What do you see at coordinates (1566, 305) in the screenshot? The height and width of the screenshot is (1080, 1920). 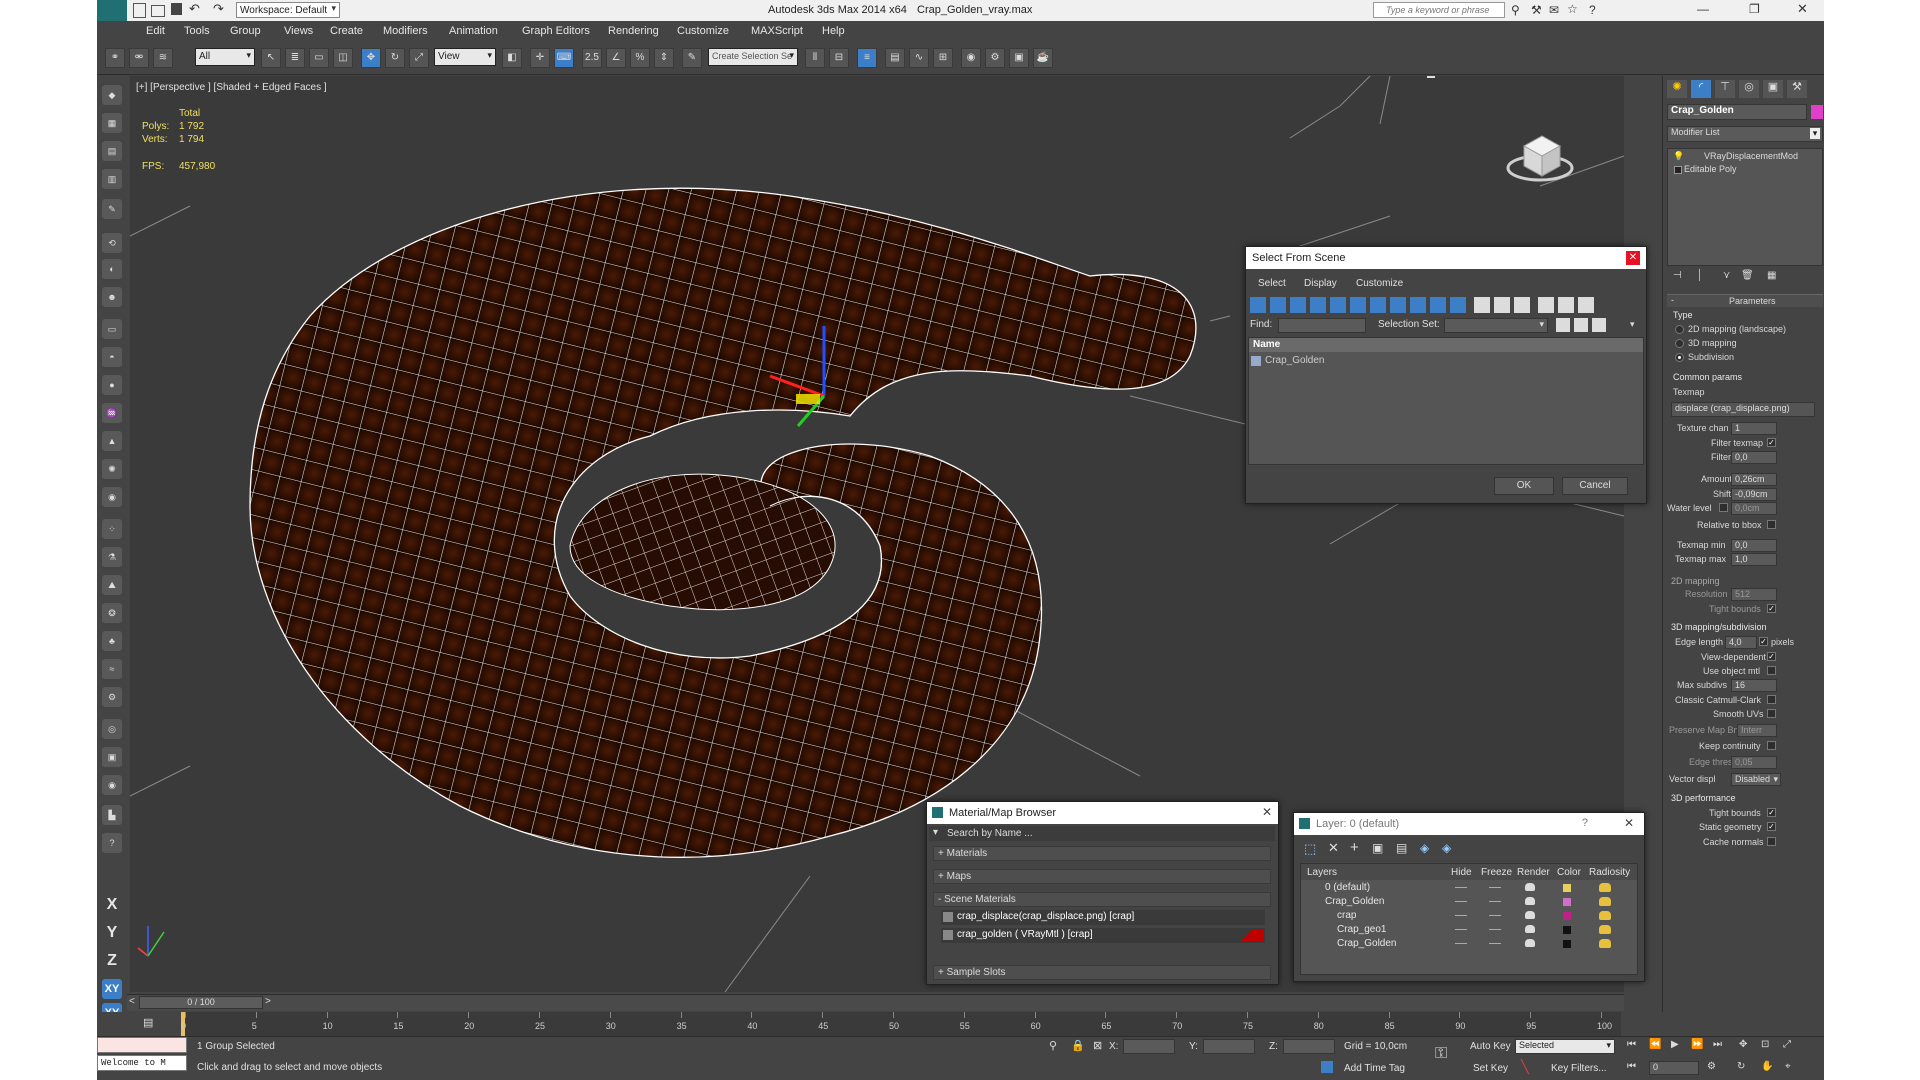 I see `sfs-hierarchy-icon` at bounding box center [1566, 305].